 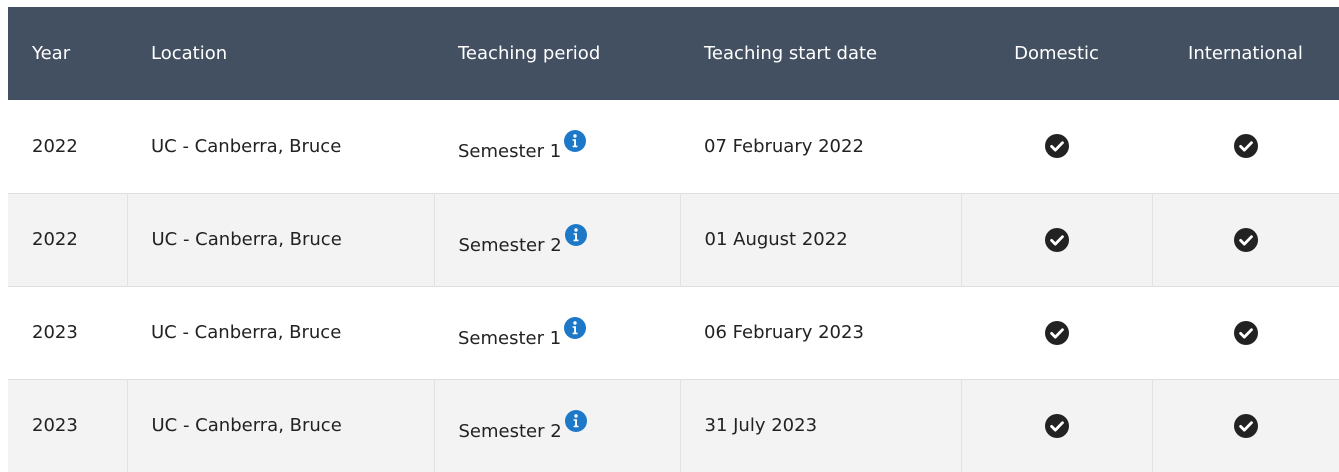 I want to click on cell-teaching-start-date: 31 July 2023, so click(x=820, y=425).